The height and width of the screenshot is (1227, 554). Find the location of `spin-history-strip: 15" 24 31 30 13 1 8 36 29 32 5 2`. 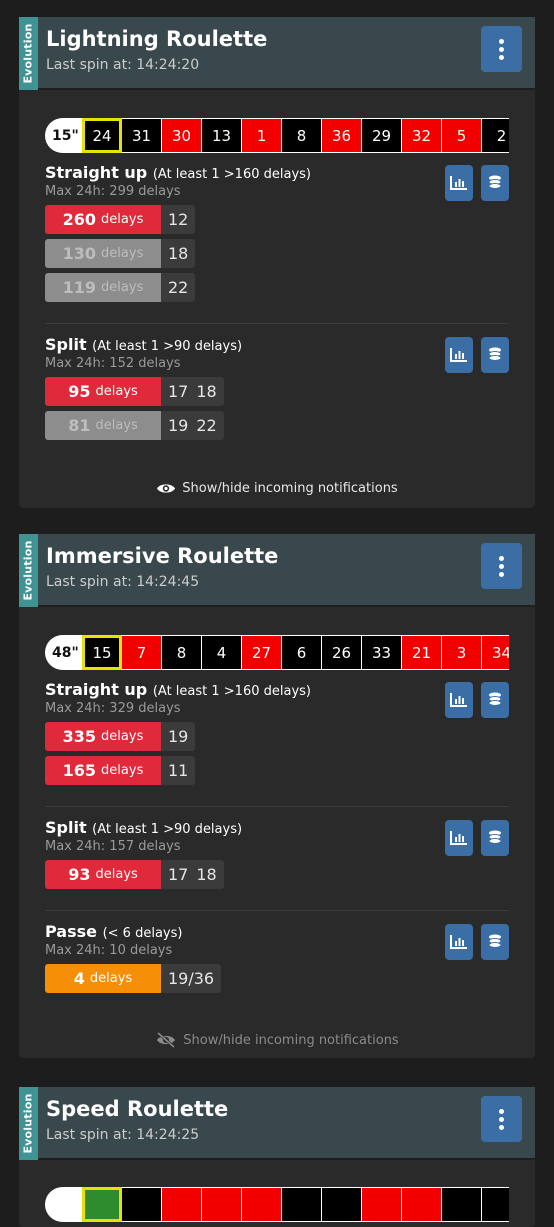

spin-history-strip: 15" 24 31 30 13 1 8 36 29 32 5 2 is located at coordinates (277, 135).